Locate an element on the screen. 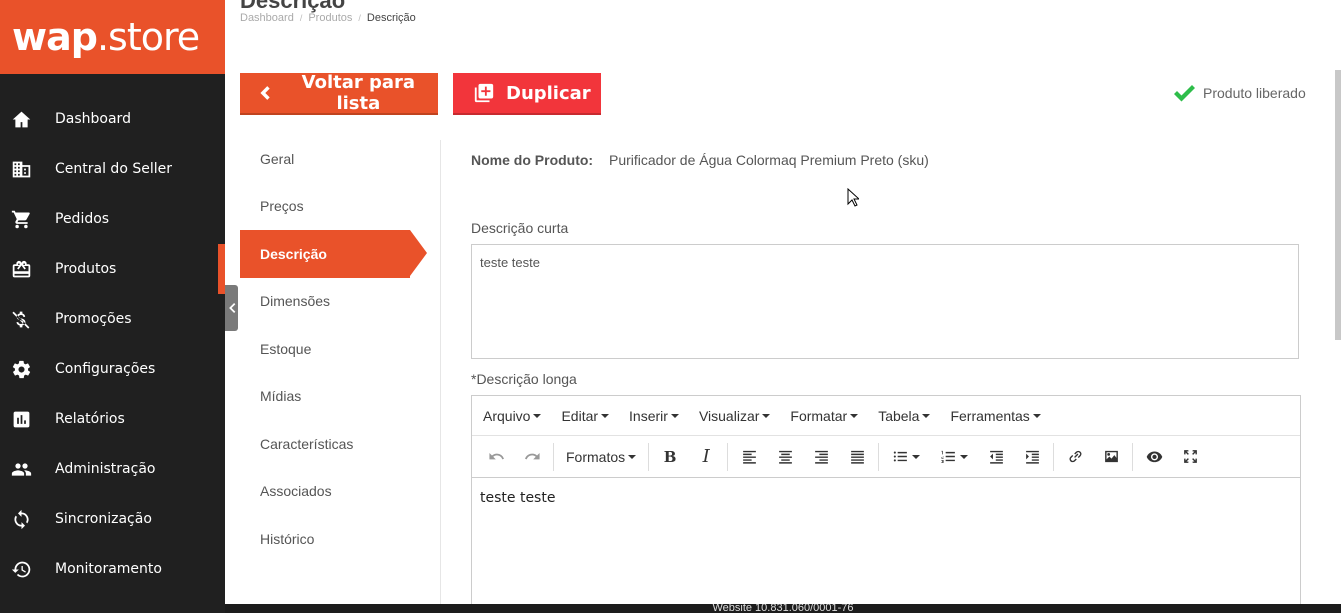 The image size is (1341, 613). menu-ferramentas: Ferramentas is located at coordinates (995, 416).